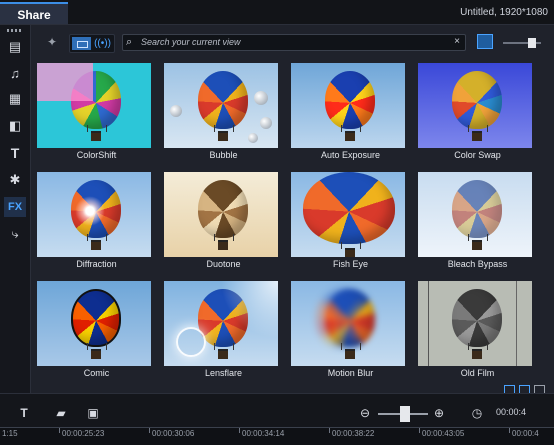  I want to click on tab-share: Share, so click(34, 13).